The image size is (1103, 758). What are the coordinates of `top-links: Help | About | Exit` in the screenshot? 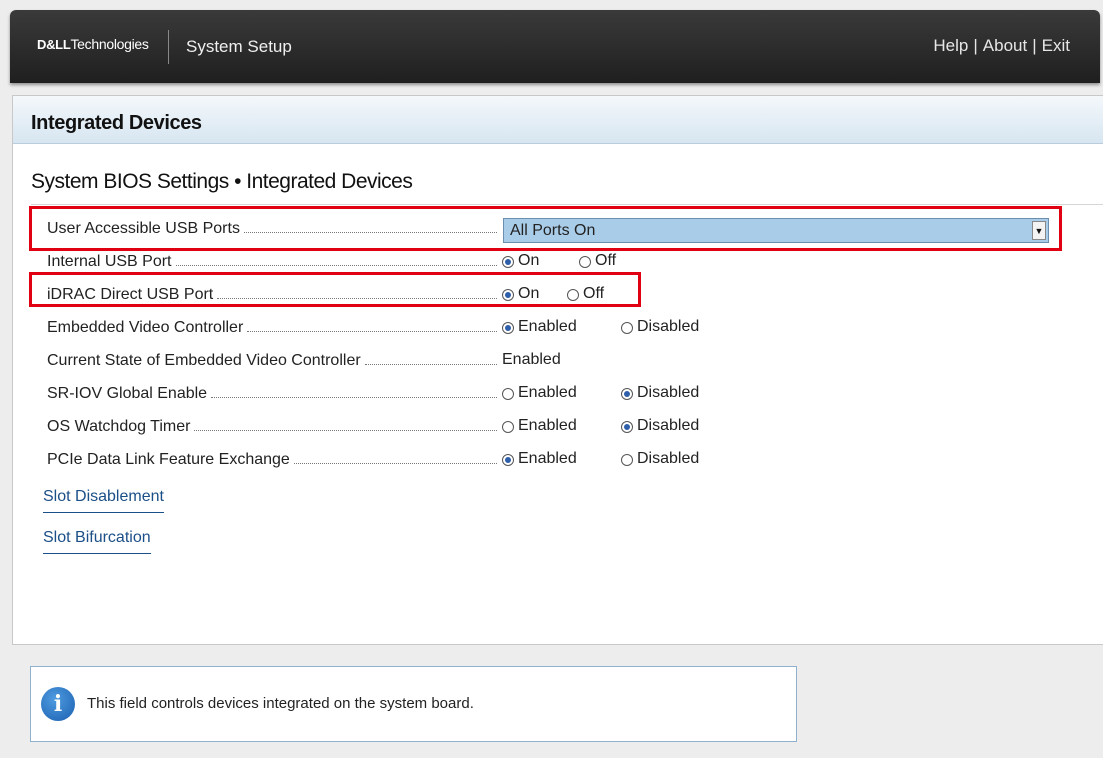 It's located at (1001, 46).